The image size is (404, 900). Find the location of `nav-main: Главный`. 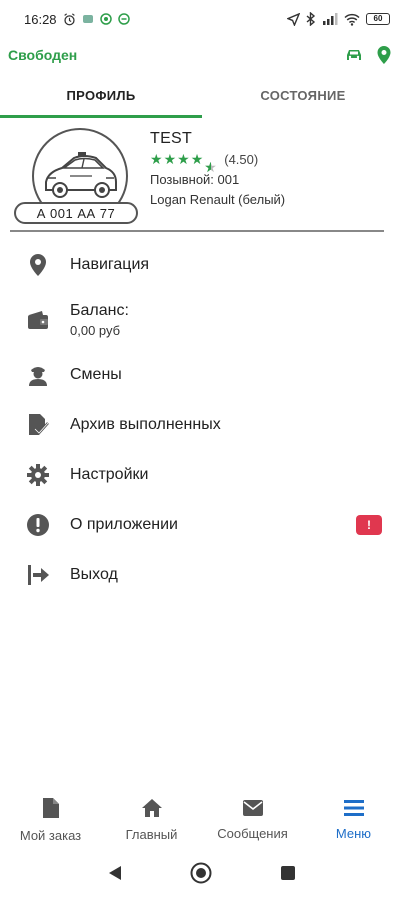

nav-main: Главный is located at coordinates (151, 820).